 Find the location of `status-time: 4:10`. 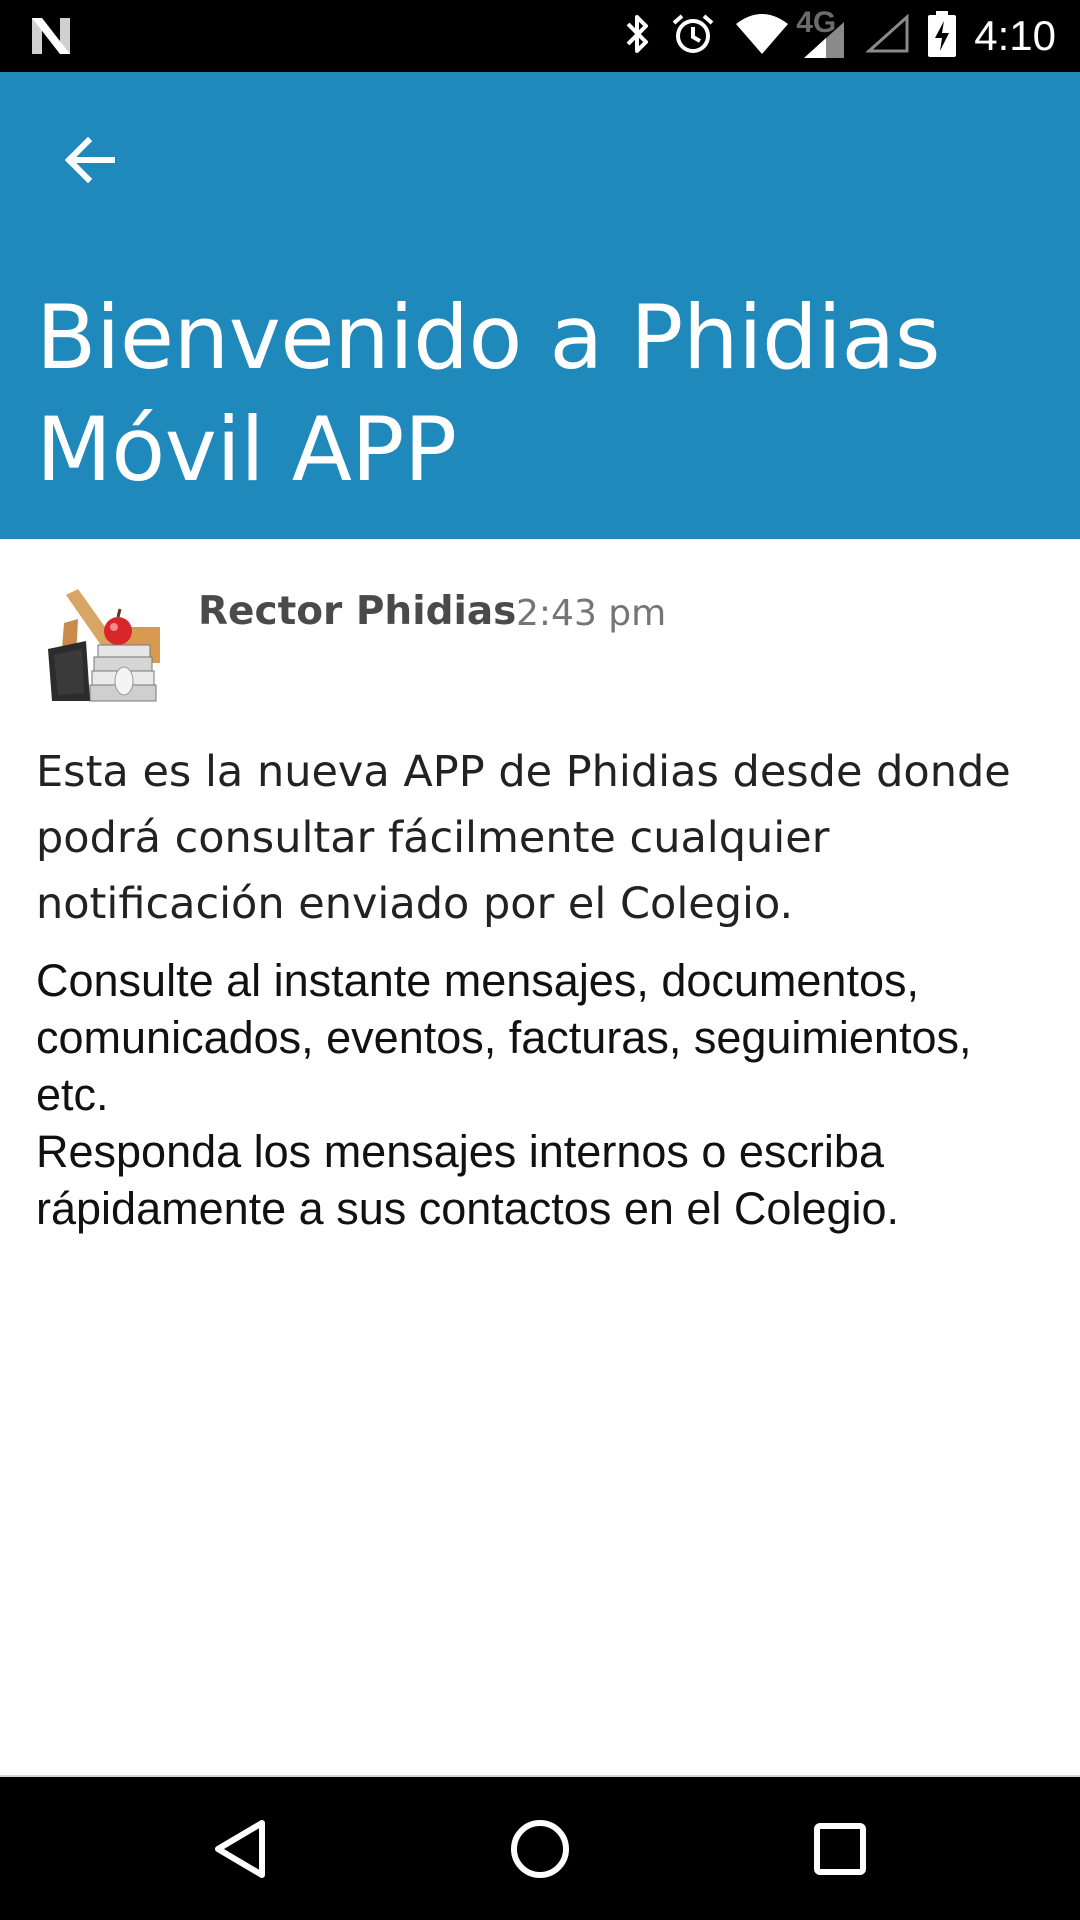

status-time: 4:10 is located at coordinates (1015, 35).